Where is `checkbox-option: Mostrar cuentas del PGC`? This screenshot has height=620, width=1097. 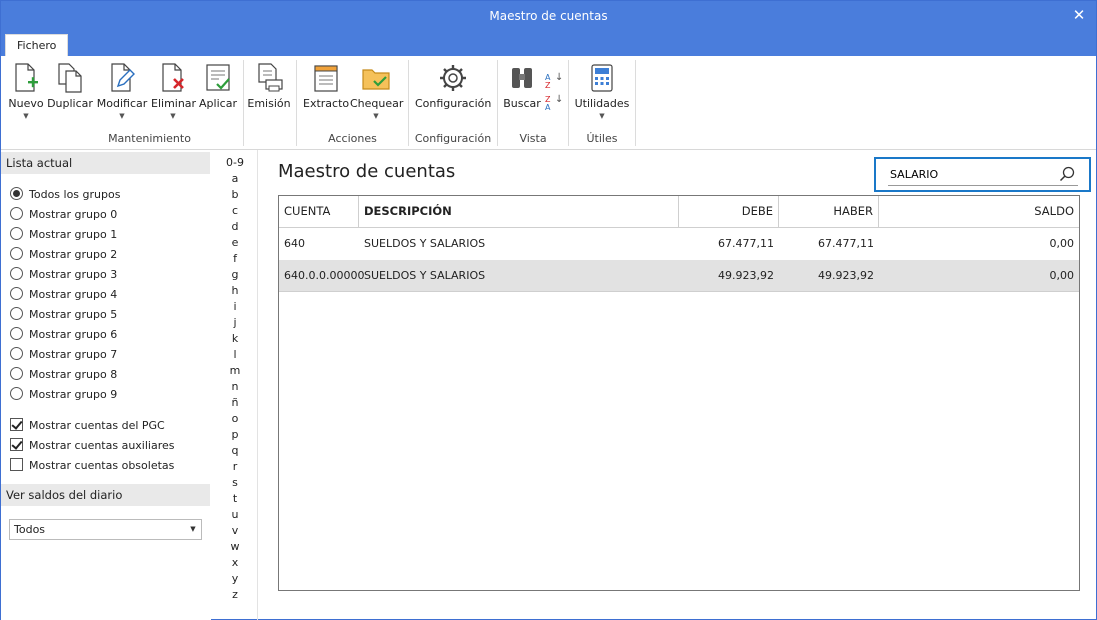
checkbox-option: Mostrar cuentas del PGC is located at coordinates (87, 426).